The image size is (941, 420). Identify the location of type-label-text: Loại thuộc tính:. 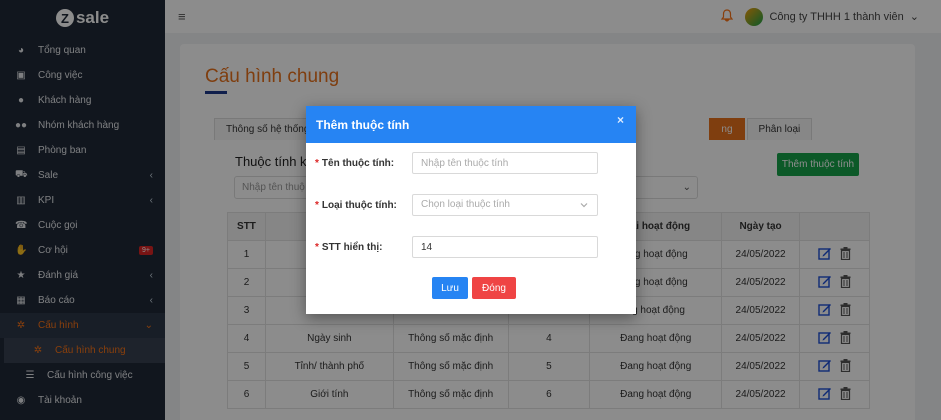
(359, 205).